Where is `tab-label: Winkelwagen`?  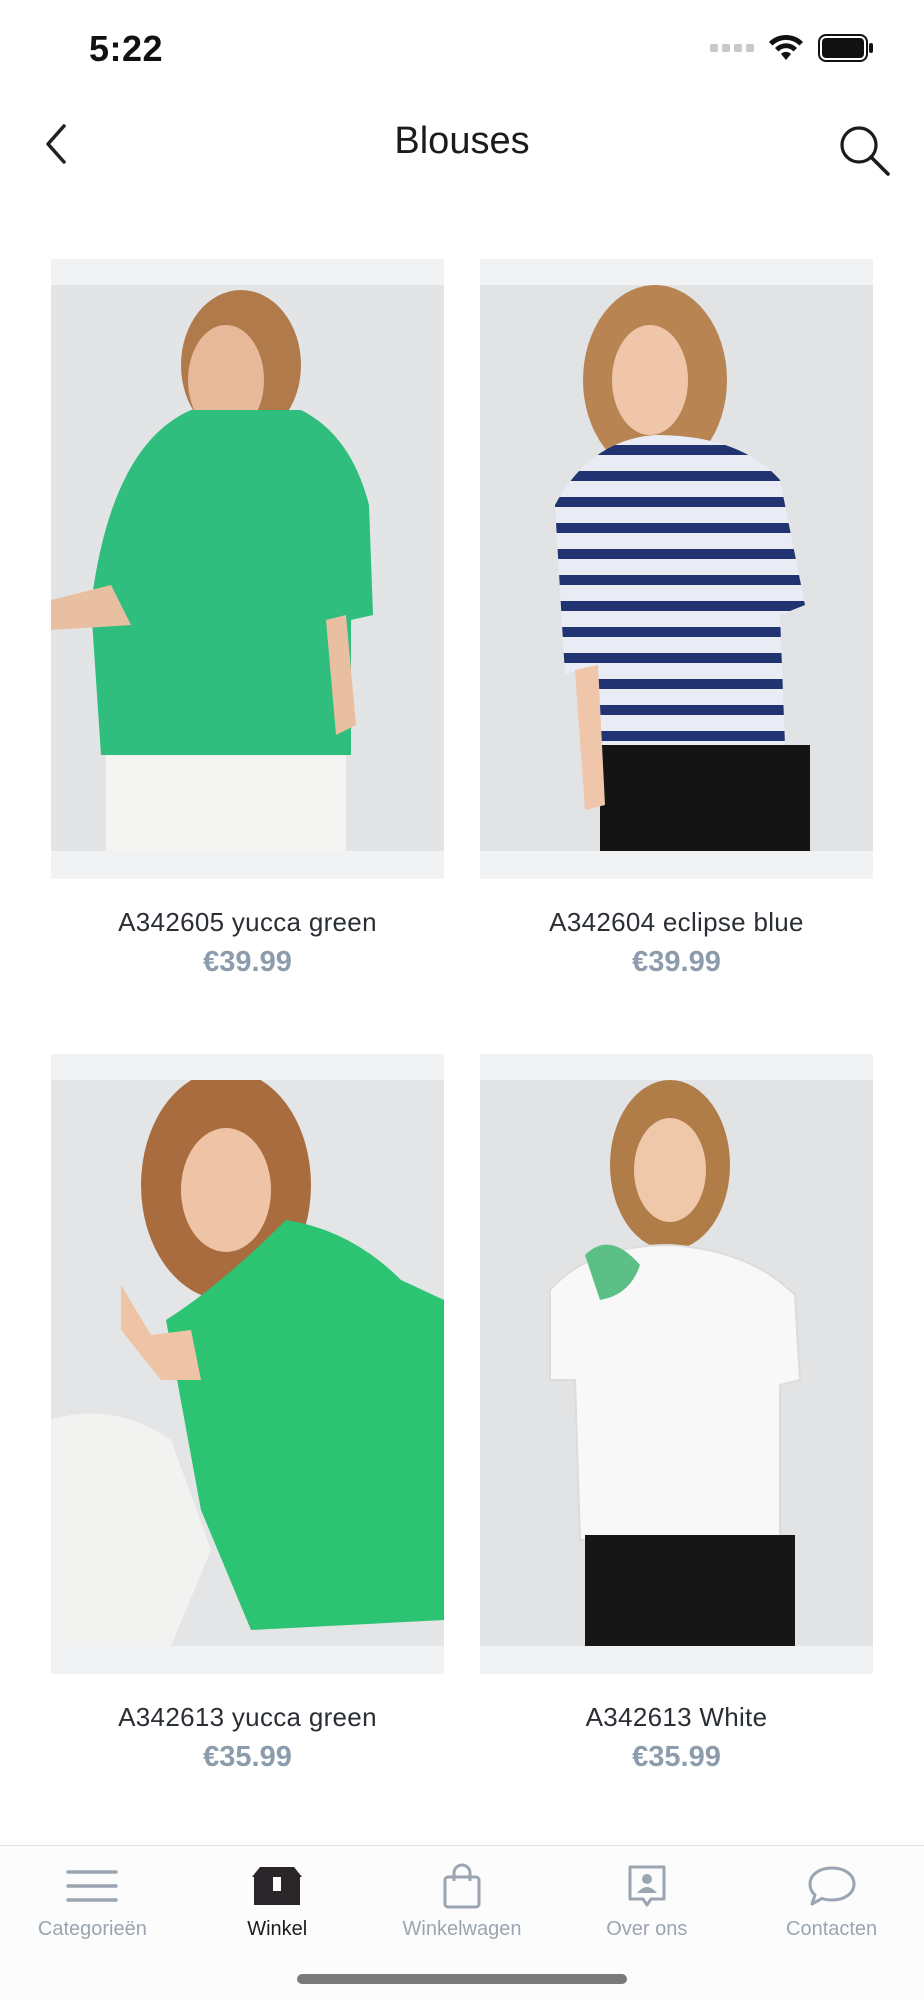
tab-label: Winkelwagen is located at coordinates (462, 1929).